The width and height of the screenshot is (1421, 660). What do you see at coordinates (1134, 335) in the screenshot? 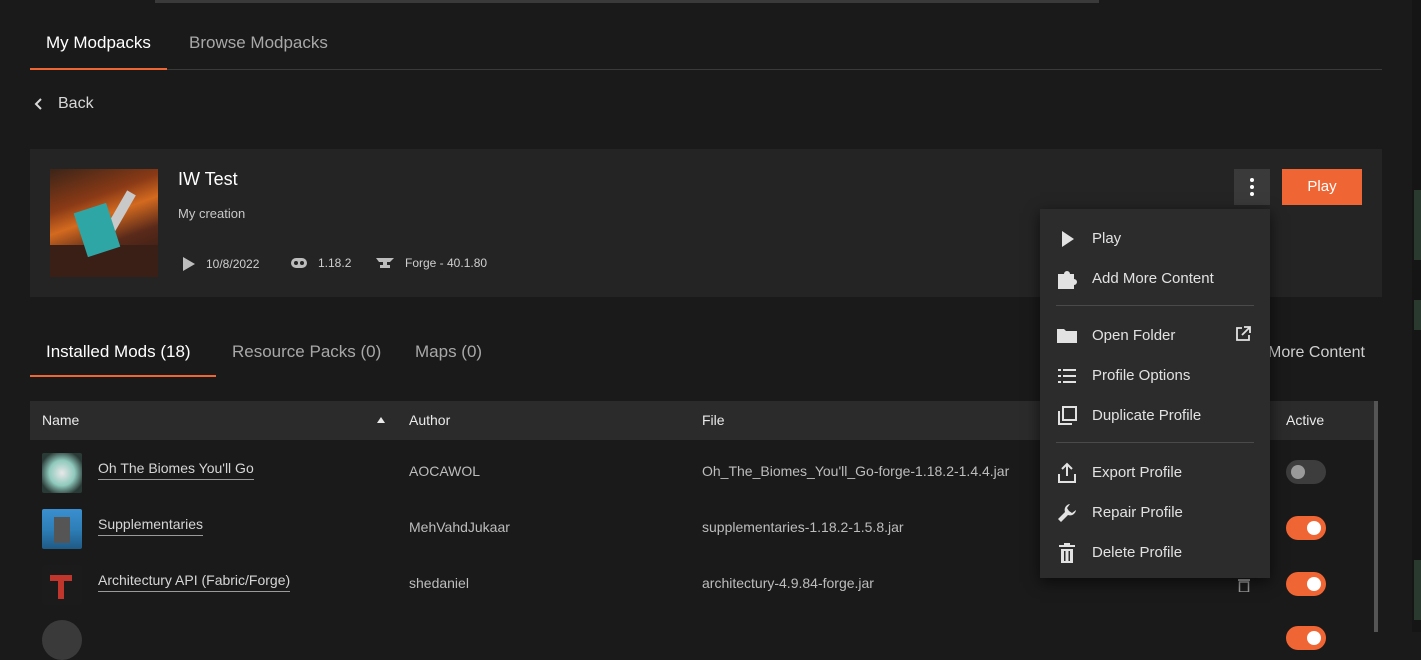
I see `menu-item-label: Open Folder` at bounding box center [1134, 335].